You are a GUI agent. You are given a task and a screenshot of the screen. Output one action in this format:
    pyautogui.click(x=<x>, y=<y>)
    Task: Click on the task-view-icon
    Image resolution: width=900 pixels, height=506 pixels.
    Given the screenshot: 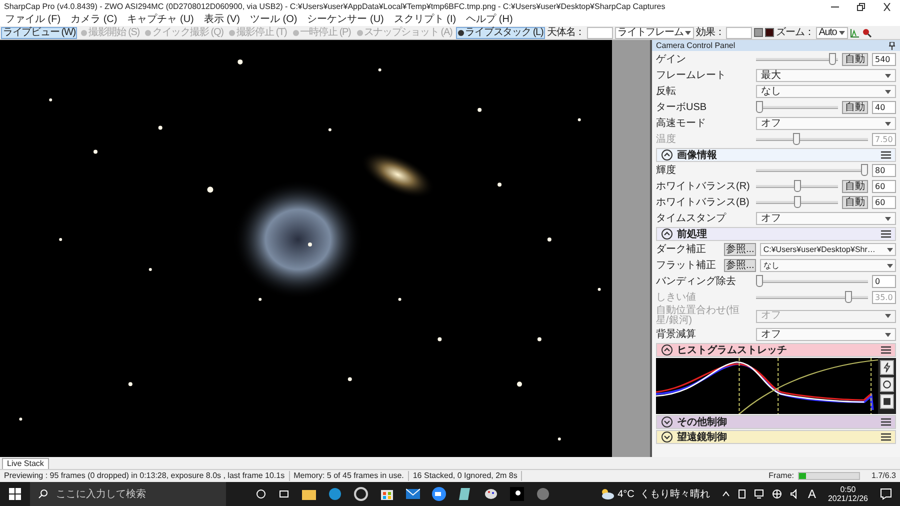 What is the action you would take?
    pyautogui.click(x=284, y=494)
    